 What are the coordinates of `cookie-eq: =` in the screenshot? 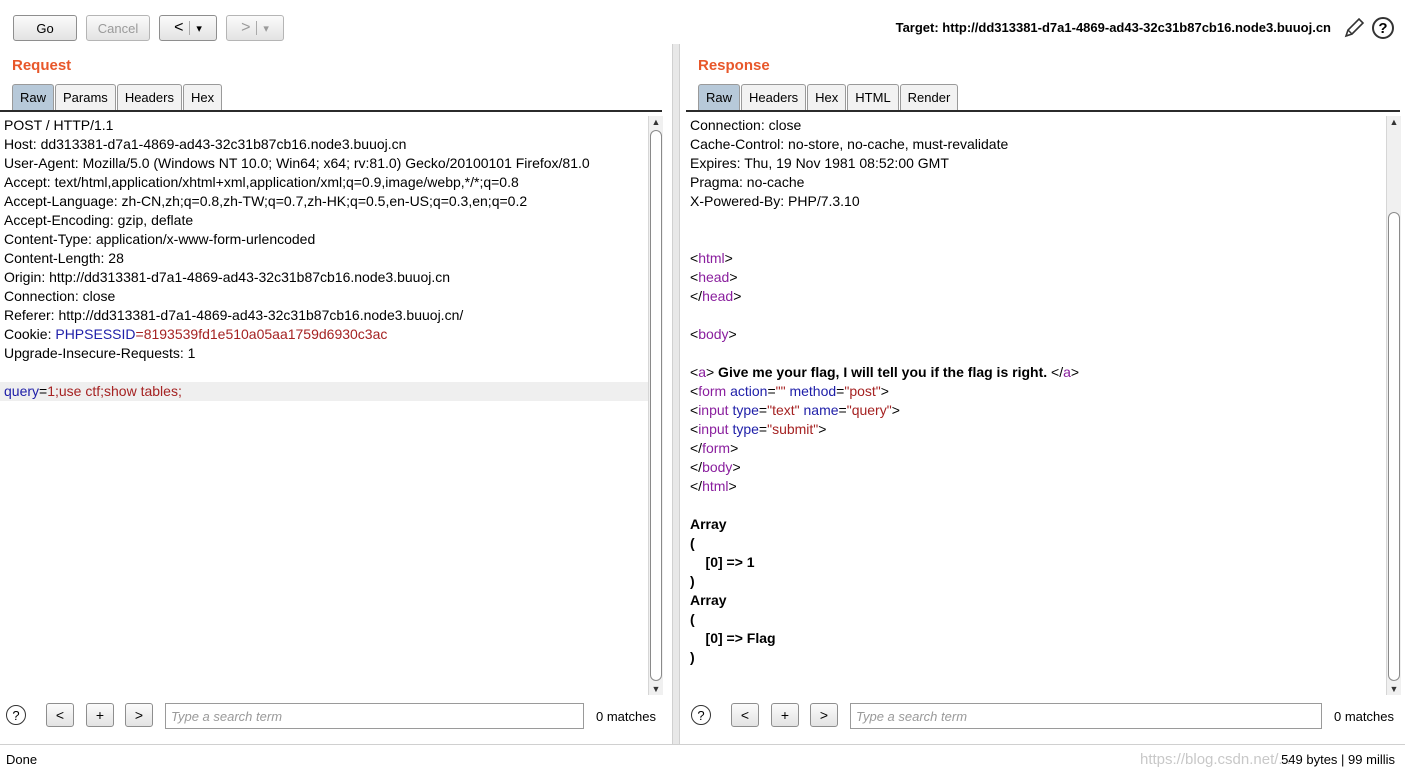 It's located at (139, 334).